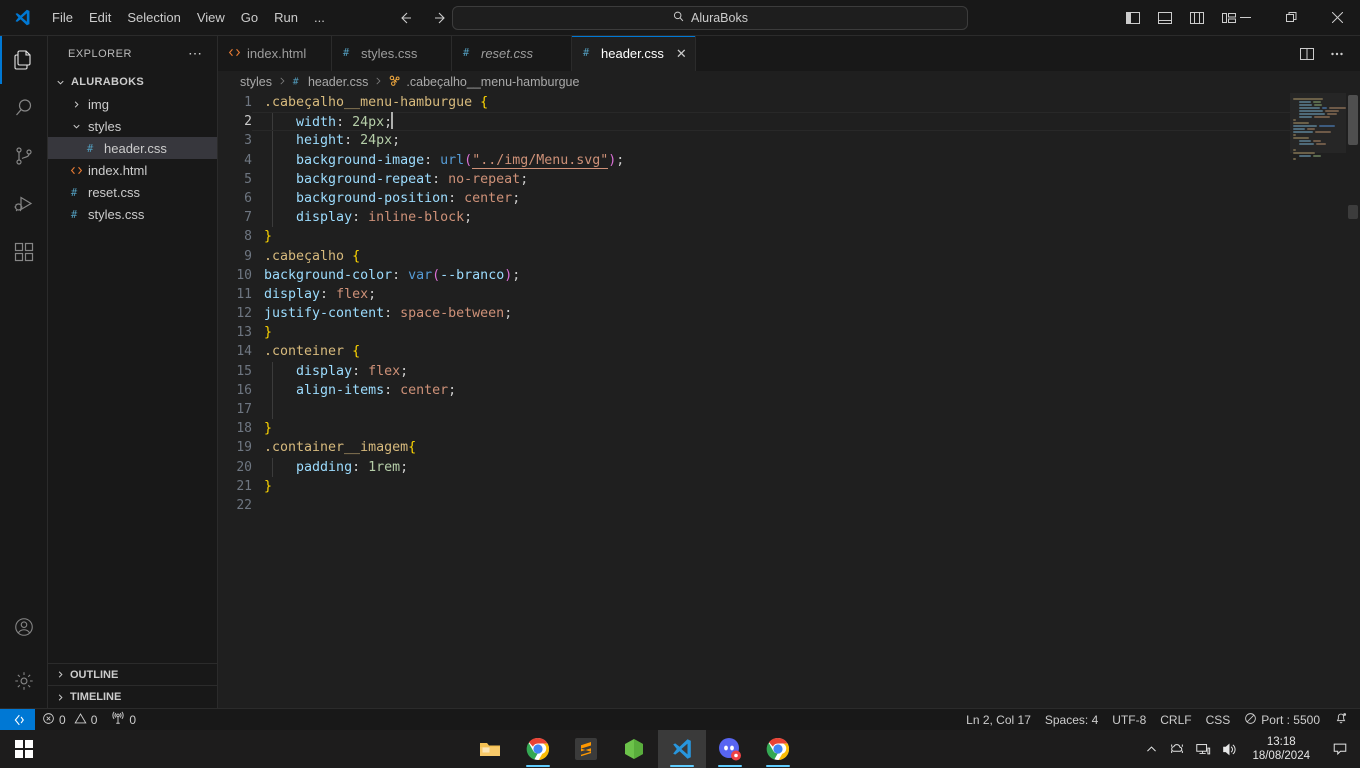 This screenshot has width=1360, height=768. Describe the element at coordinates (789, 198) in the screenshot. I see `code-line: 6 background-position: center;` at that location.